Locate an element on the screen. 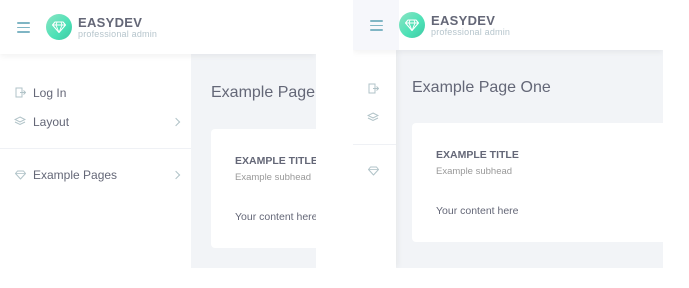 This screenshot has height=288, width=689. sidebar-item-label: Layout is located at coordinates (51, 121).